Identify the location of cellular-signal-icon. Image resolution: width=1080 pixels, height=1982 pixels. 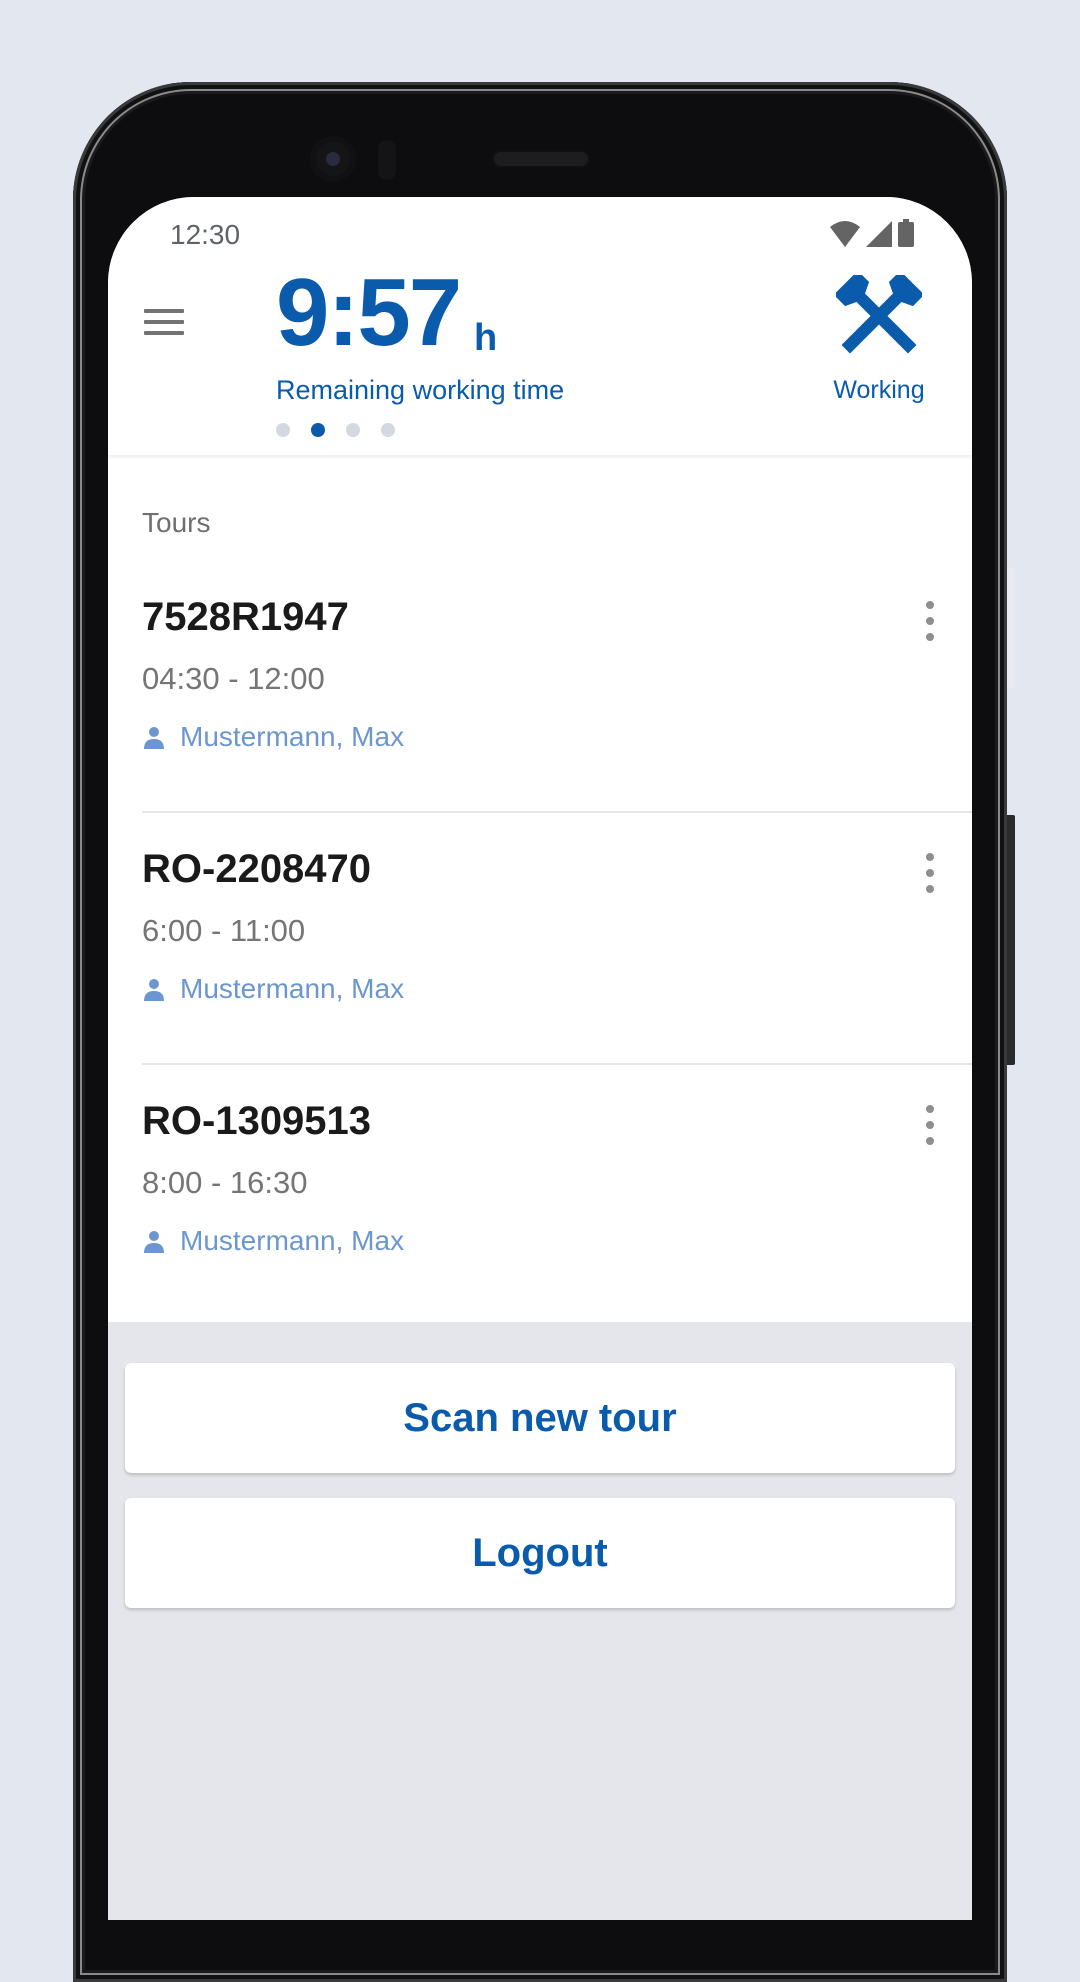
(879, 234).